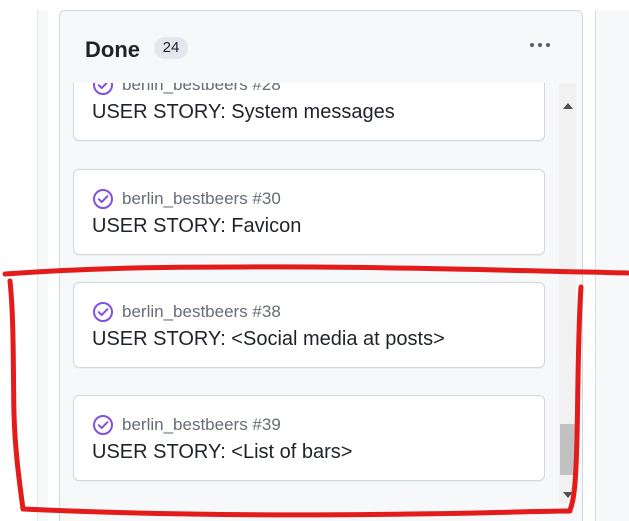 The image size is (629, 521). I want to click on issue-card: berlin_bestbeers #30 USER STORY: Favicon, so click(309, 212).